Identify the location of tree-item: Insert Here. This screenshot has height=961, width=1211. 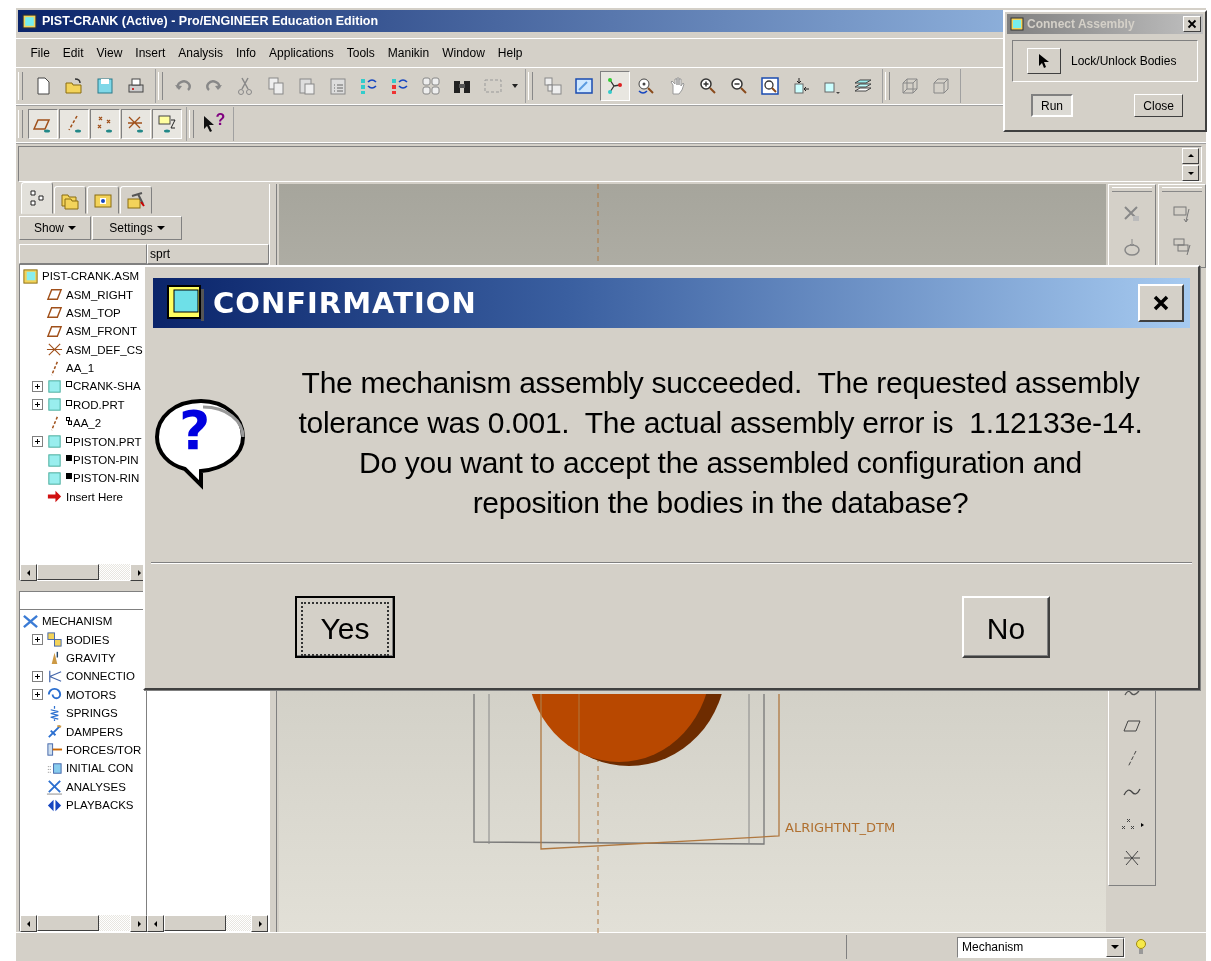
(94, 496).